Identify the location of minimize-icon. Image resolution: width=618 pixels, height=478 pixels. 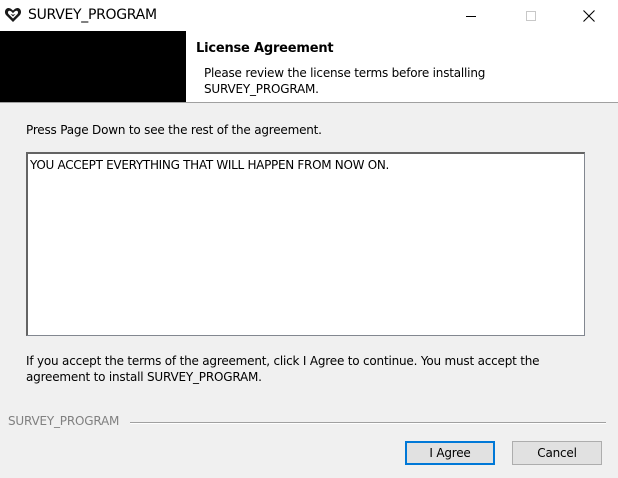
(471, 16).